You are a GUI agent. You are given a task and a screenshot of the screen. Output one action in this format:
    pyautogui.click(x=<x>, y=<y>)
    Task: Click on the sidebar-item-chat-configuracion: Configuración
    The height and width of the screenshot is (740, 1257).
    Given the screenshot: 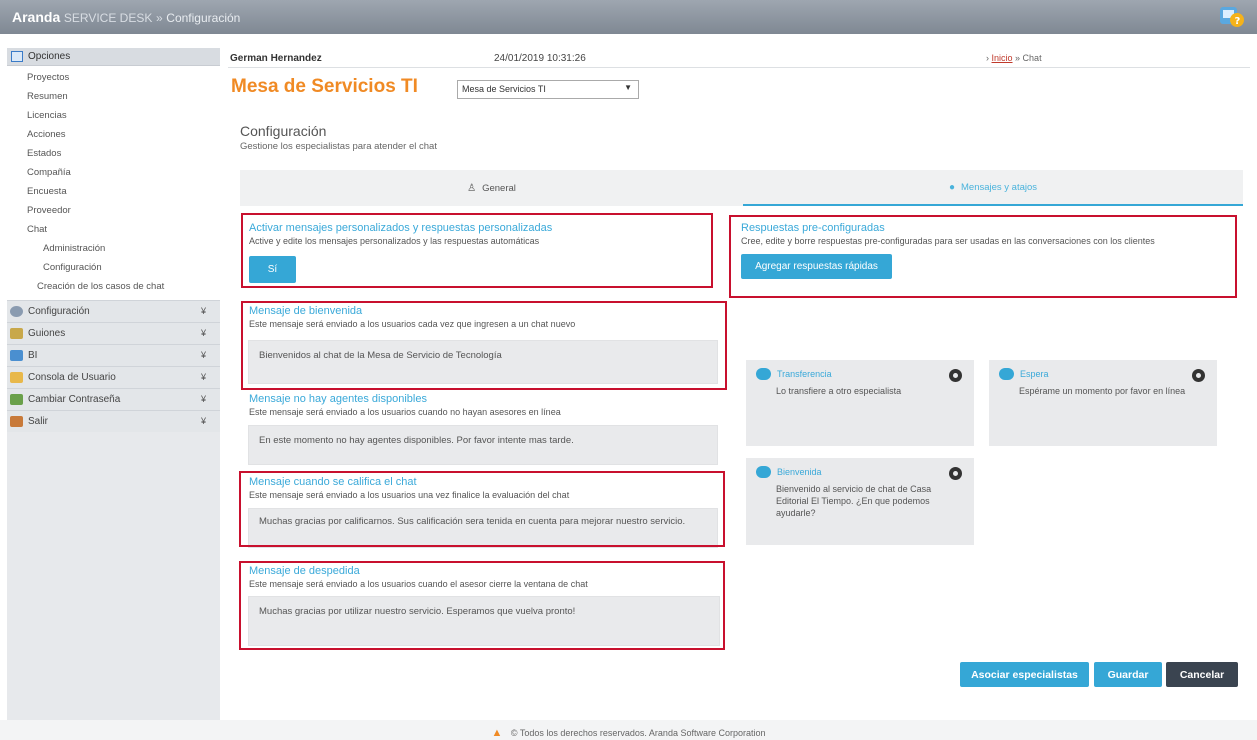 What is the action you would take?
    pyautogui.click(x=113, y=267)
    